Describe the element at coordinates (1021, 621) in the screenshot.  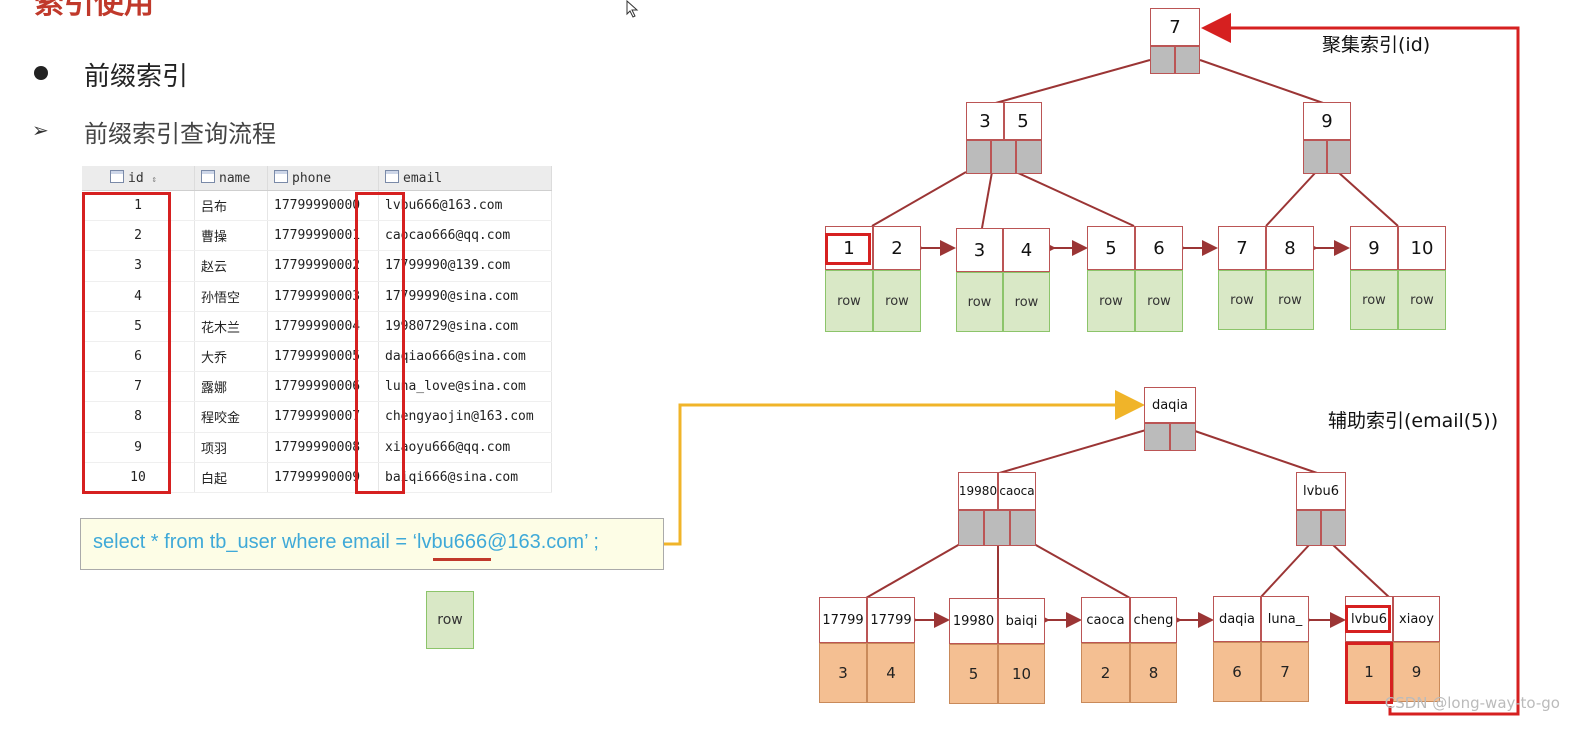
I see `secondary-leaf-key: baiqi` at that location.